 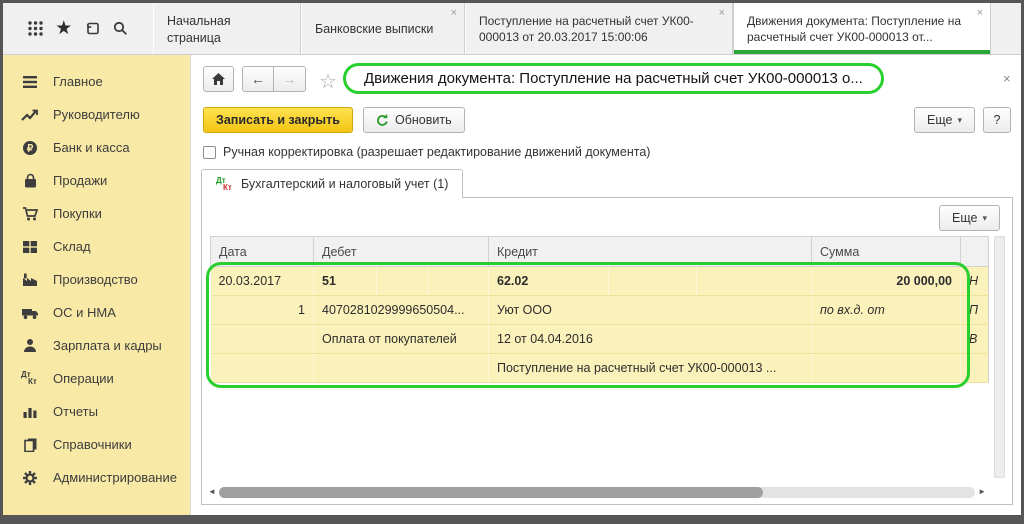 What do you see at coordinates (886, 281) in the screenshot?
I see `cell-sum: 20 000,00` at bounding box center [886, 281].